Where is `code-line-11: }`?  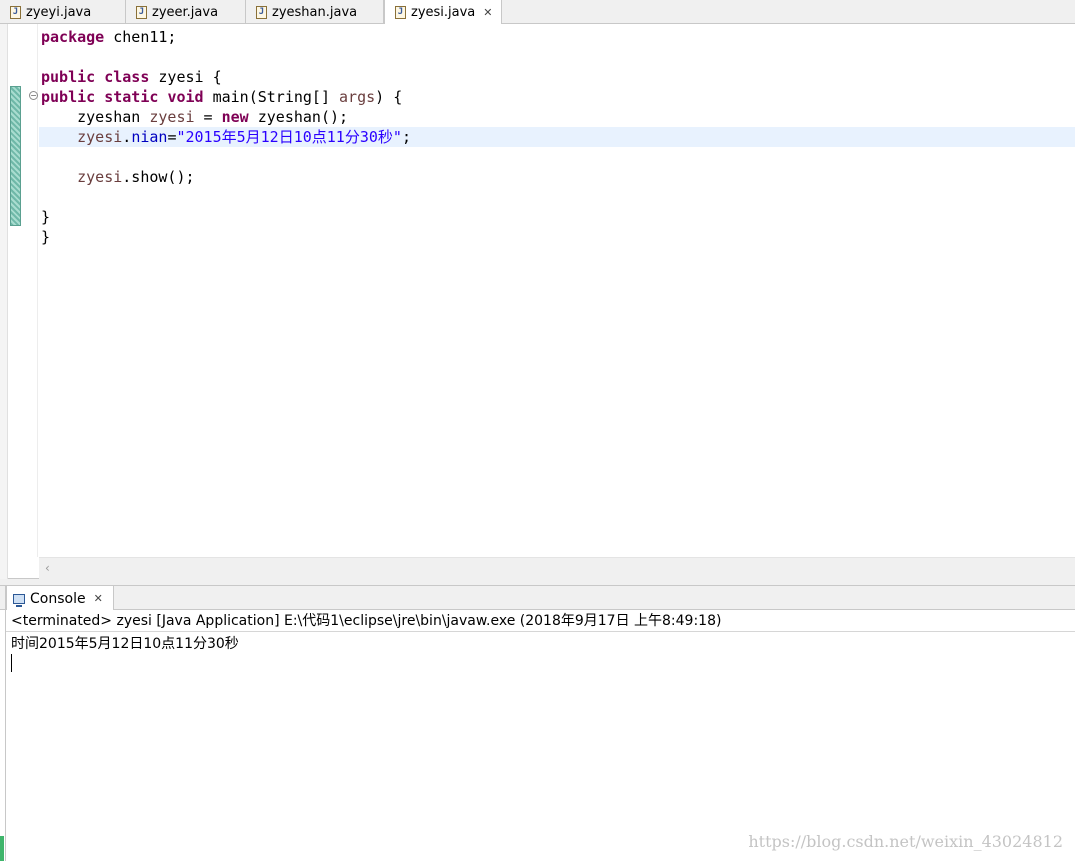
code-line-11: } is located at coordinates (46, 237).